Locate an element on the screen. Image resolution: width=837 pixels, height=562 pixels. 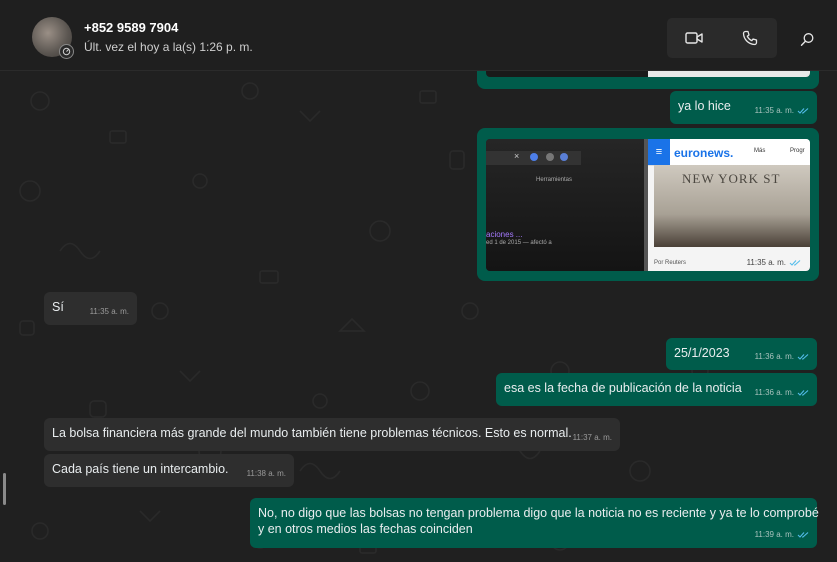
video-call-icon is located at coordinates (694, 38).